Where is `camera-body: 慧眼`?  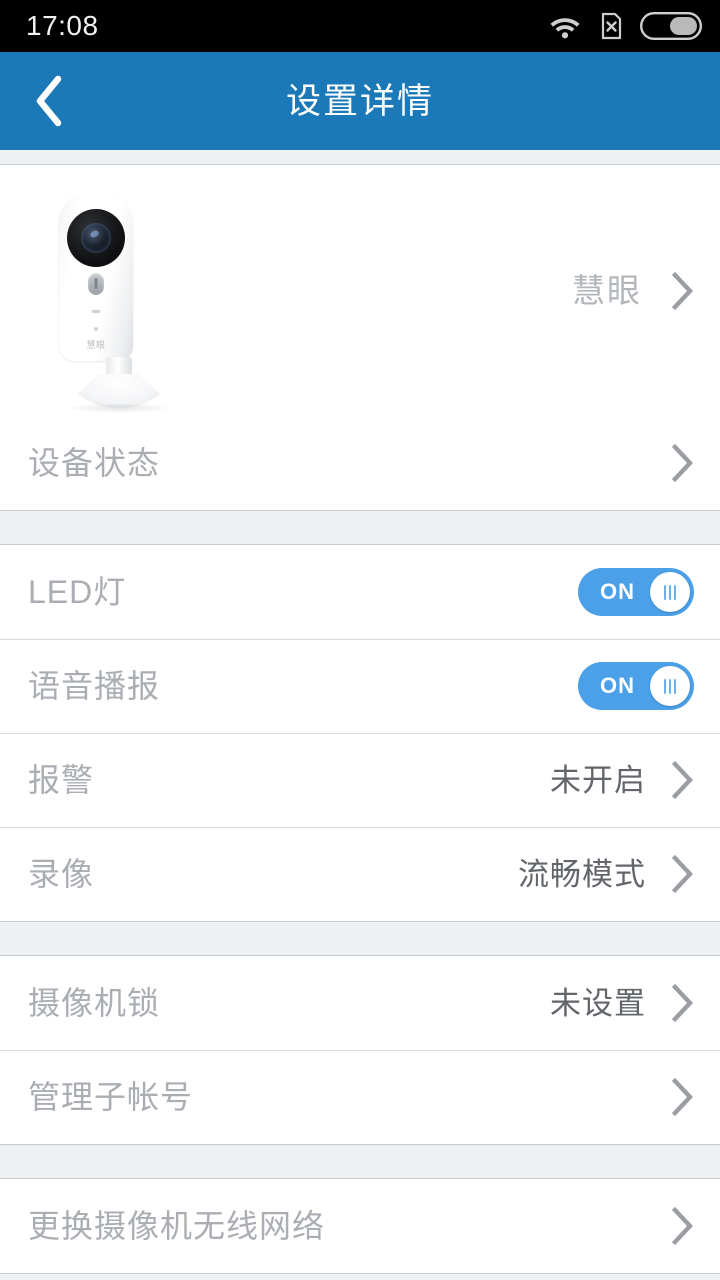 camera-body: 慧眼 is located at coordinates (96, 276).